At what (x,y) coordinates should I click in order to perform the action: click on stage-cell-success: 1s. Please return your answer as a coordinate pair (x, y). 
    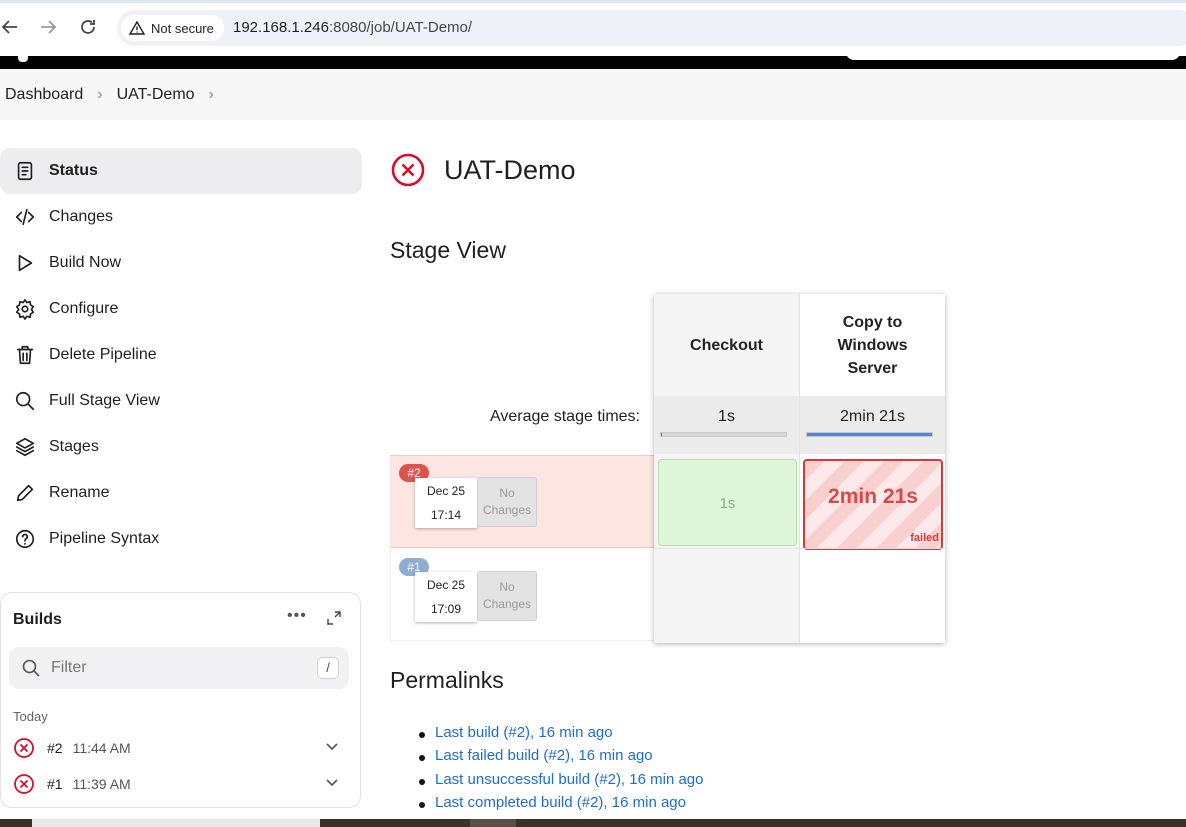
    Looking at the image, I should click on (727, 502).